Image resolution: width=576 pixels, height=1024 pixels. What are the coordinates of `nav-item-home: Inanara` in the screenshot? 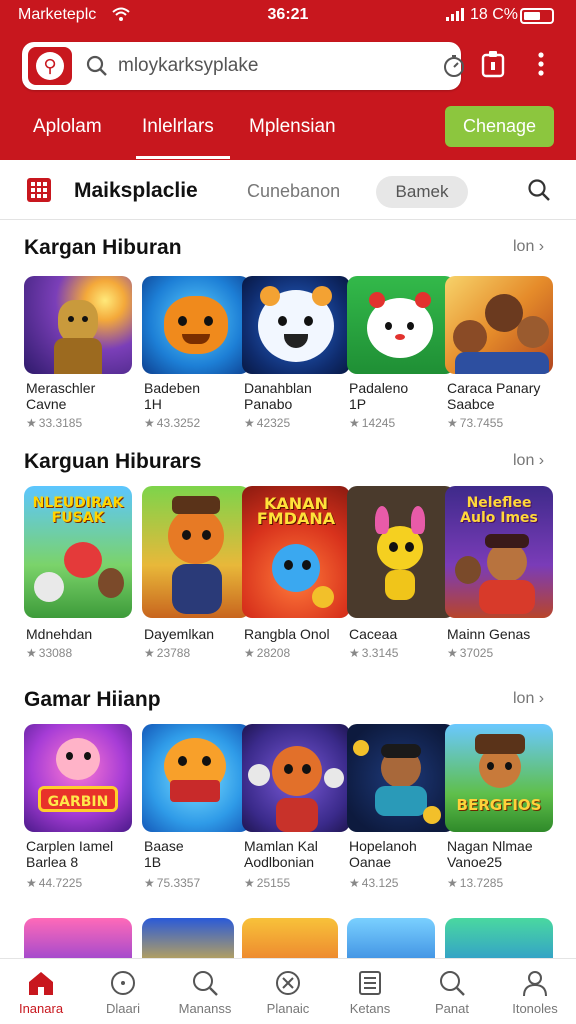 It's located at (41, 991).